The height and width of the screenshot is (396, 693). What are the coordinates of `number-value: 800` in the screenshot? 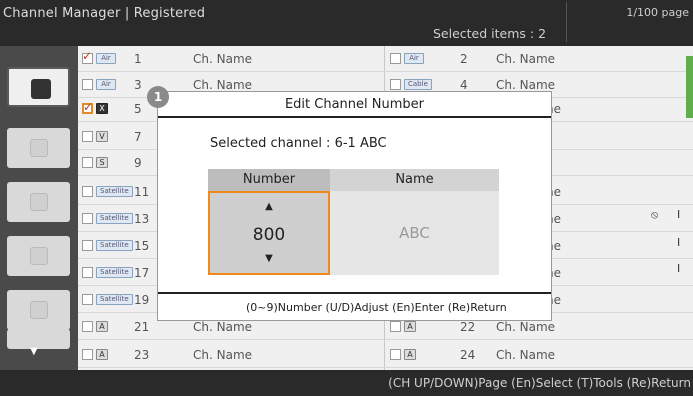 It's located at (269, 235).